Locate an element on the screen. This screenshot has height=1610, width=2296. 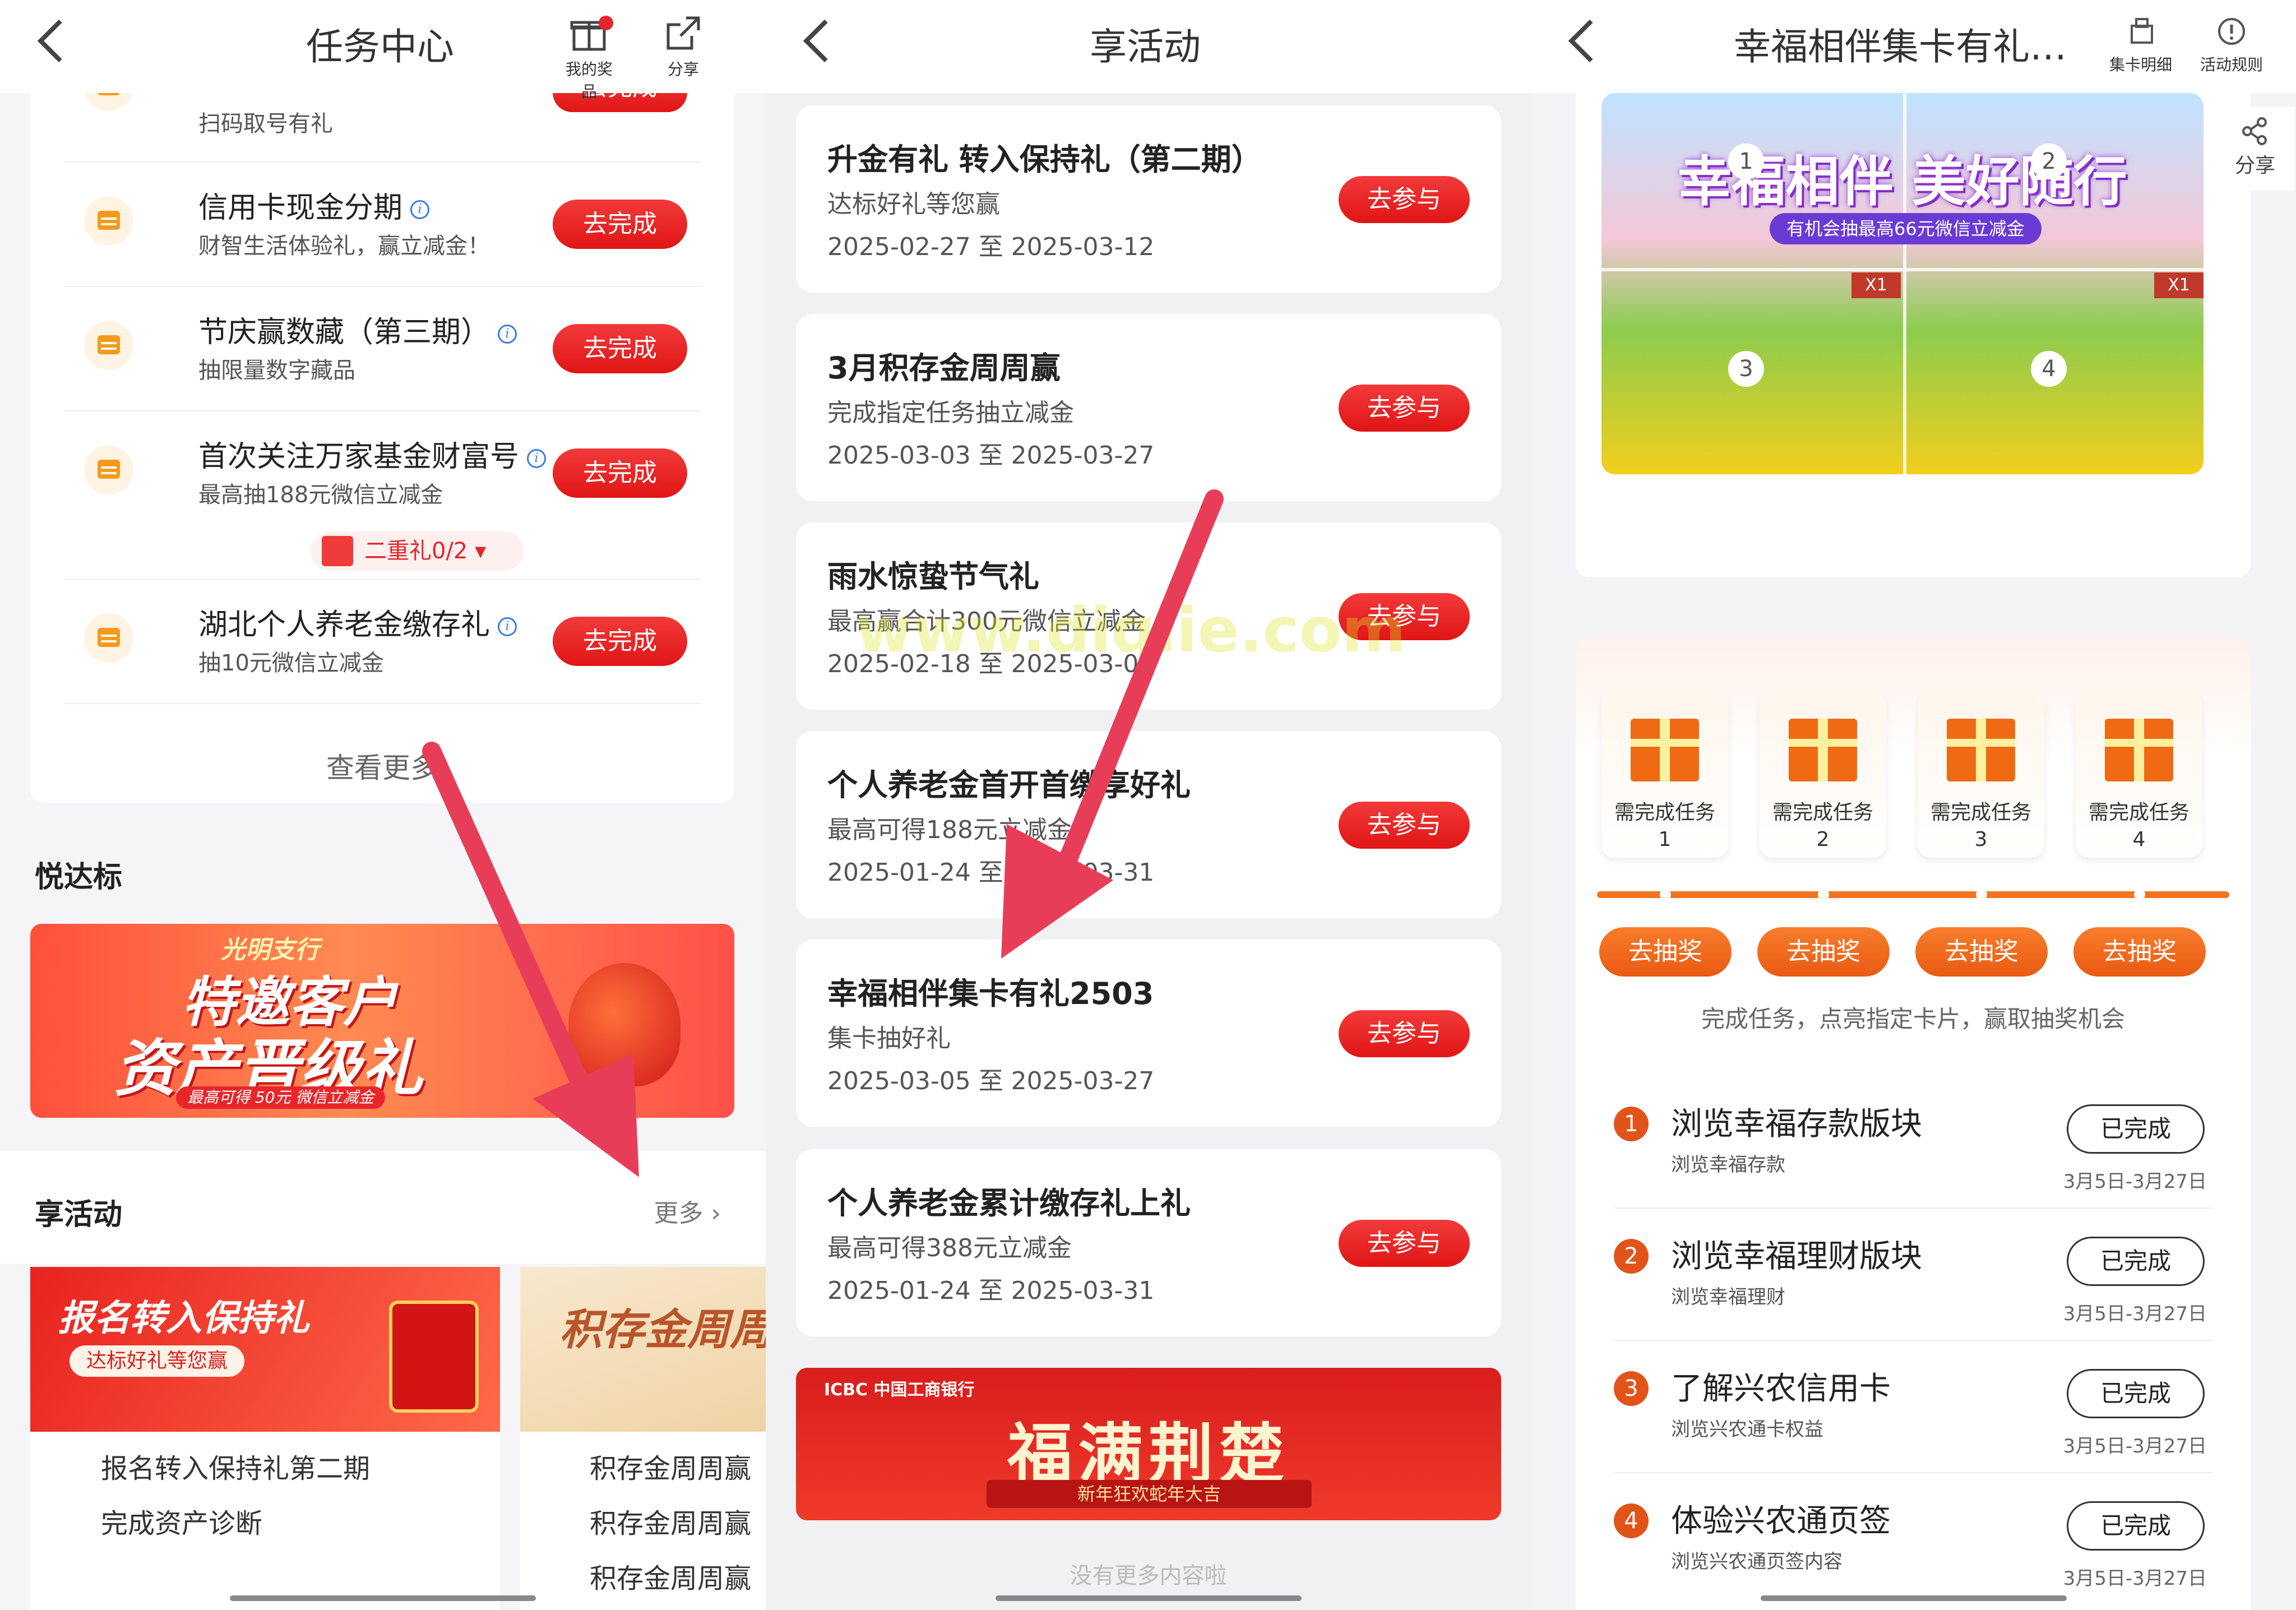
activity-card-right: 积存金周周 积存金周周赢 积存金周周赢 积存金周周赢 is located at coordinates (643, 1438).